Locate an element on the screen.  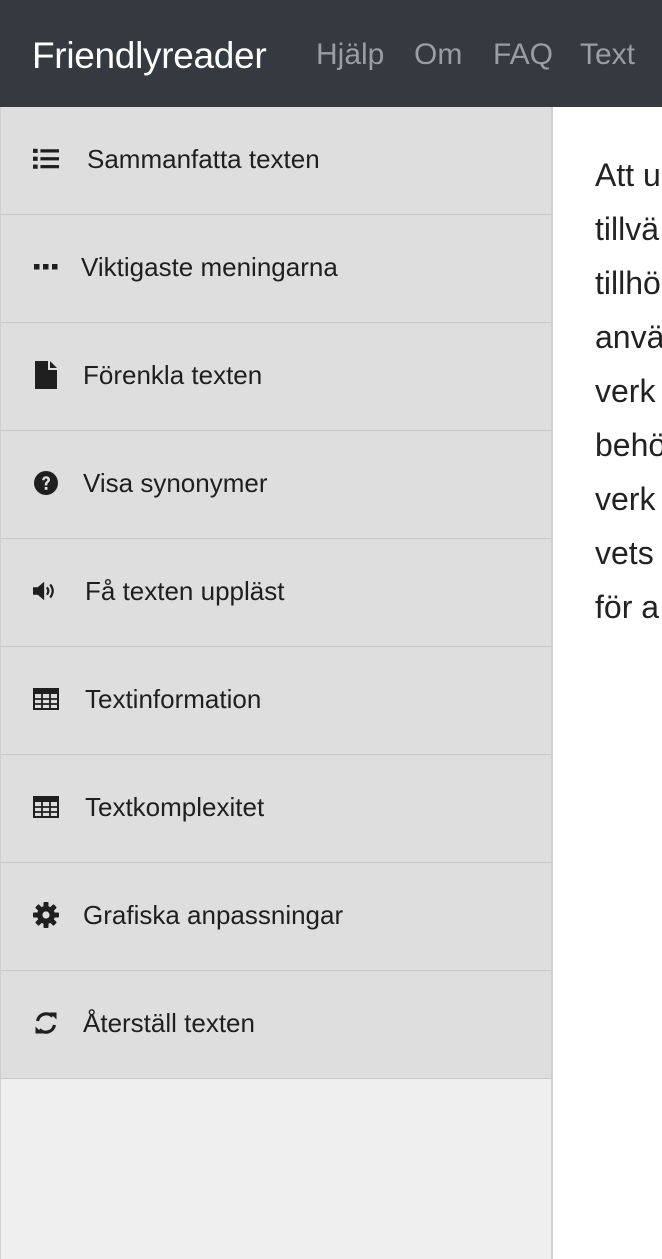
volume-icon is located at coordinates (46, 591).